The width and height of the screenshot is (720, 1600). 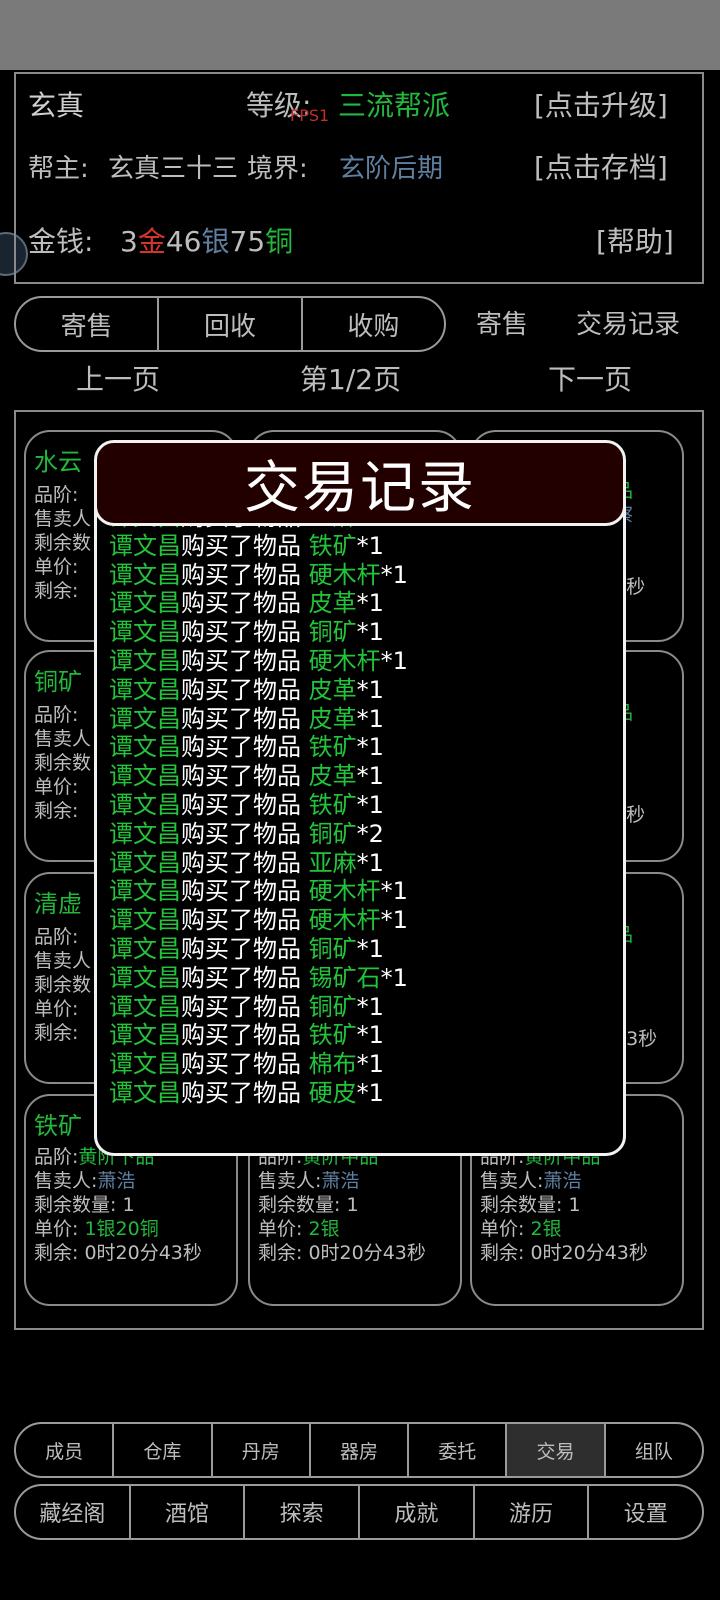 I want to click on record-item: 硬皮, so click(x=332, y=1092).